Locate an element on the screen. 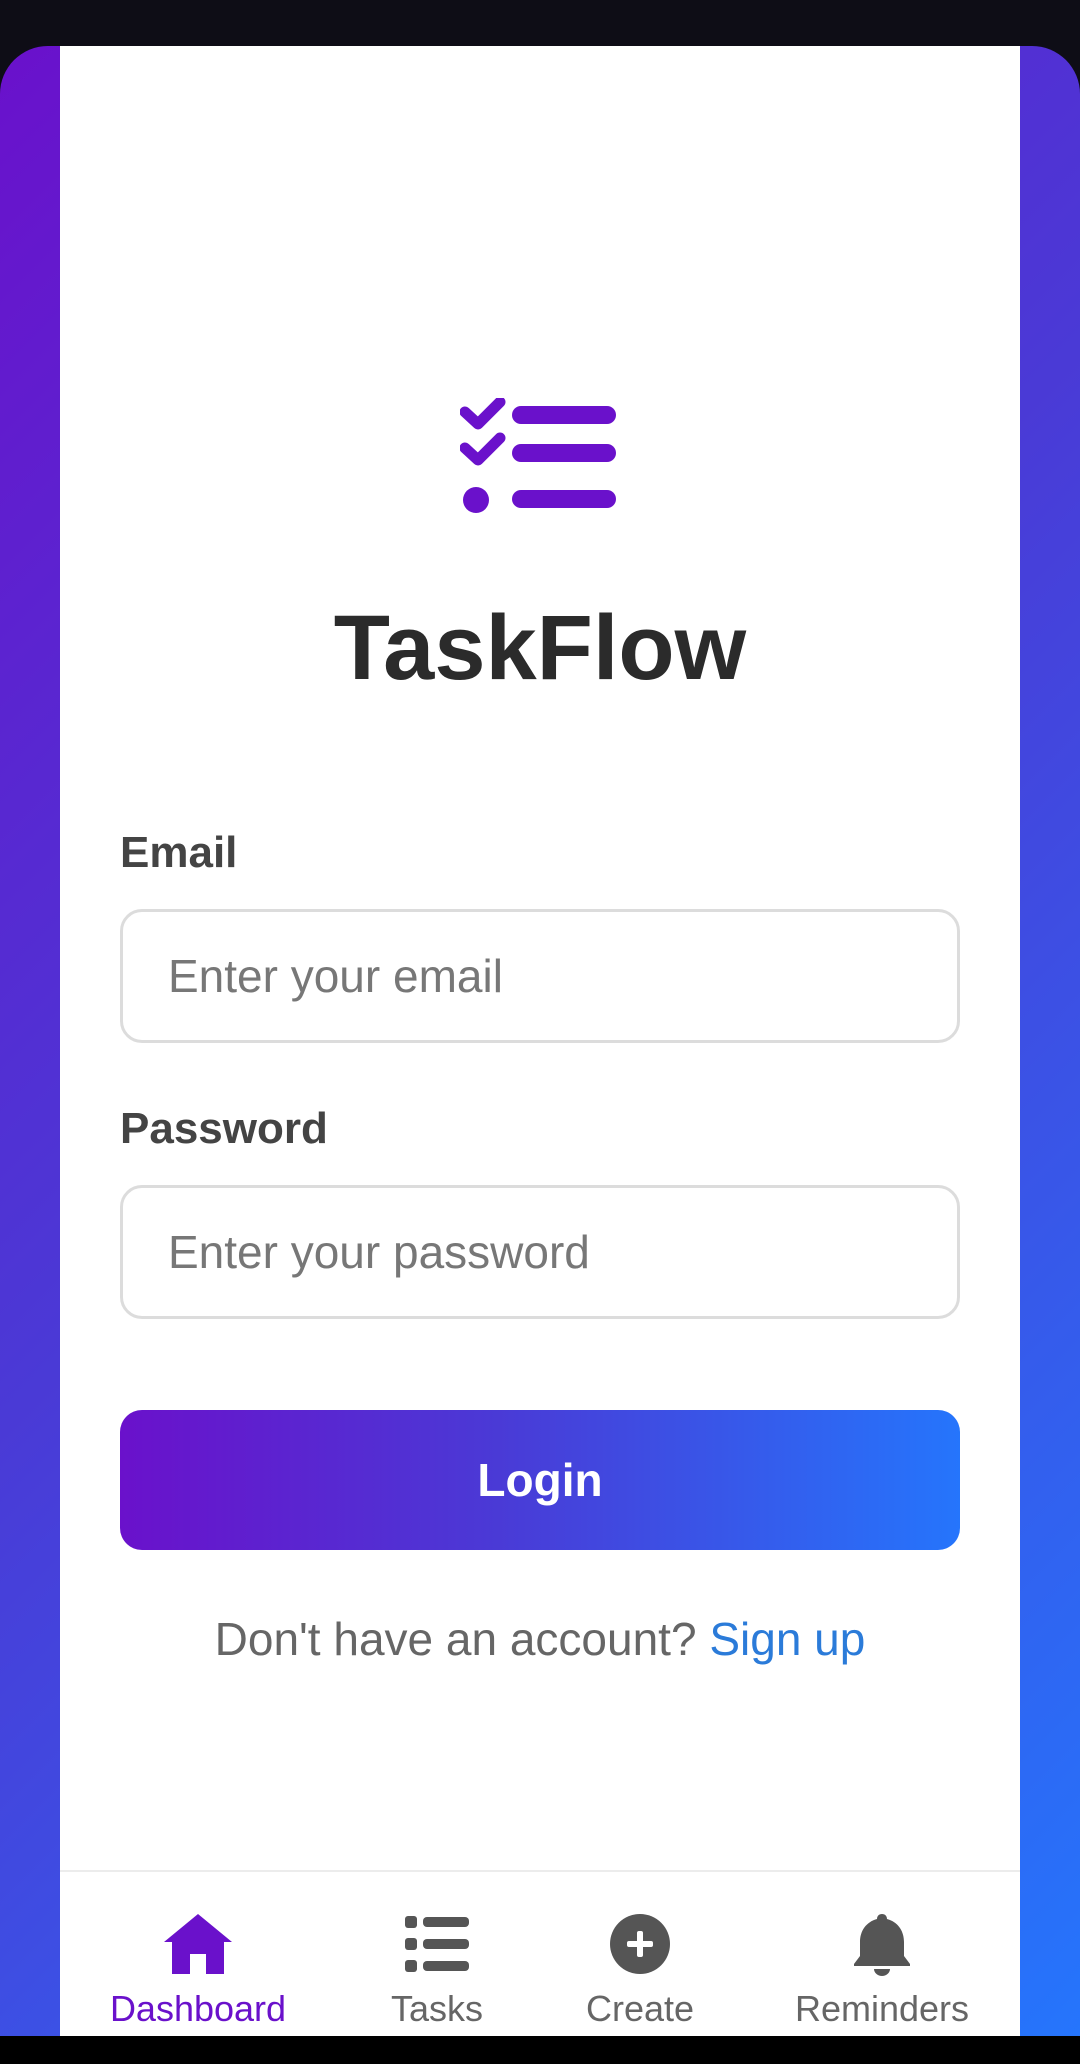 This screenshot has width=1080, height=2064. email-label: Email is located at coordinates (179, 852).